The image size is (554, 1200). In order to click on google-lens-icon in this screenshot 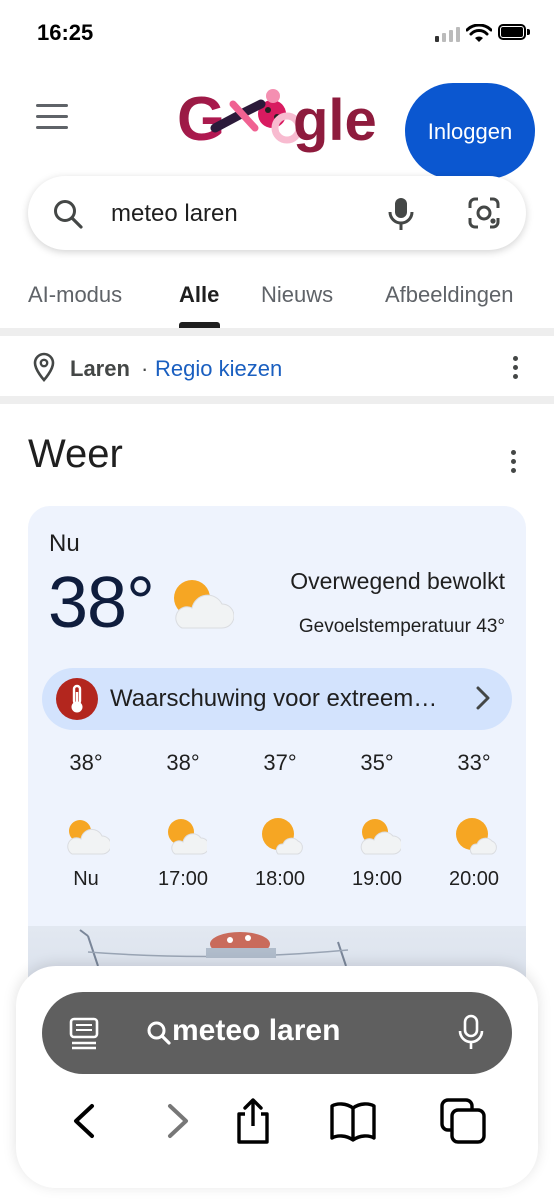, I will do `click(484, 213)`.